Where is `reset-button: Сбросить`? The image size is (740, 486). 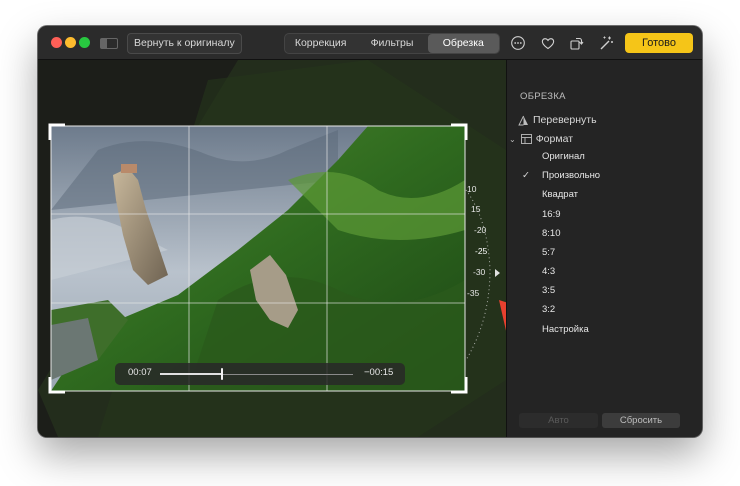
reset-button: Сбросить is located at coordinates (641, 420).